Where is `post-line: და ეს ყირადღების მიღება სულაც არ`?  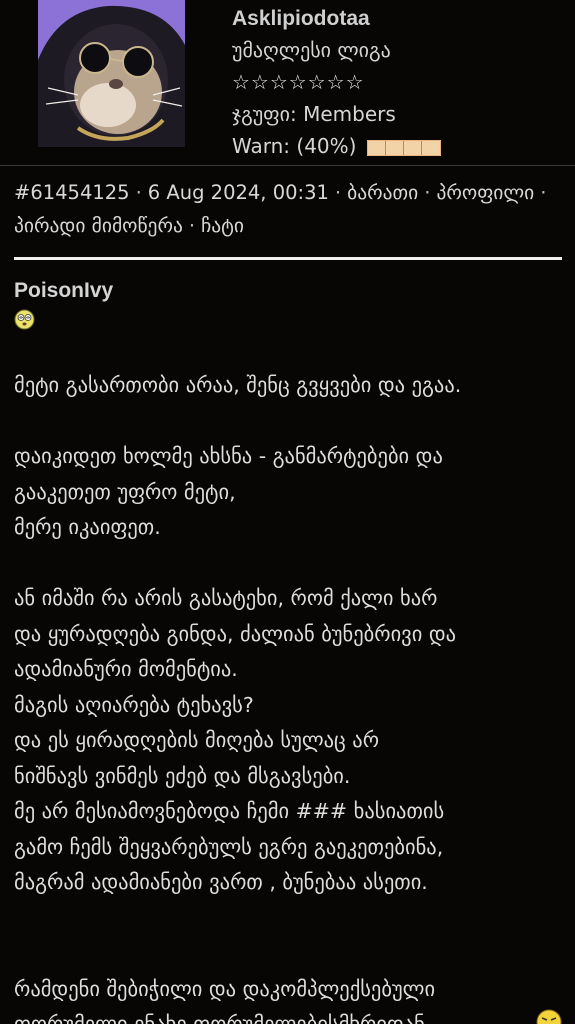 post-line: და ეს ყირადღების მიღება სულაც არ is located at coordinates (197, 740).